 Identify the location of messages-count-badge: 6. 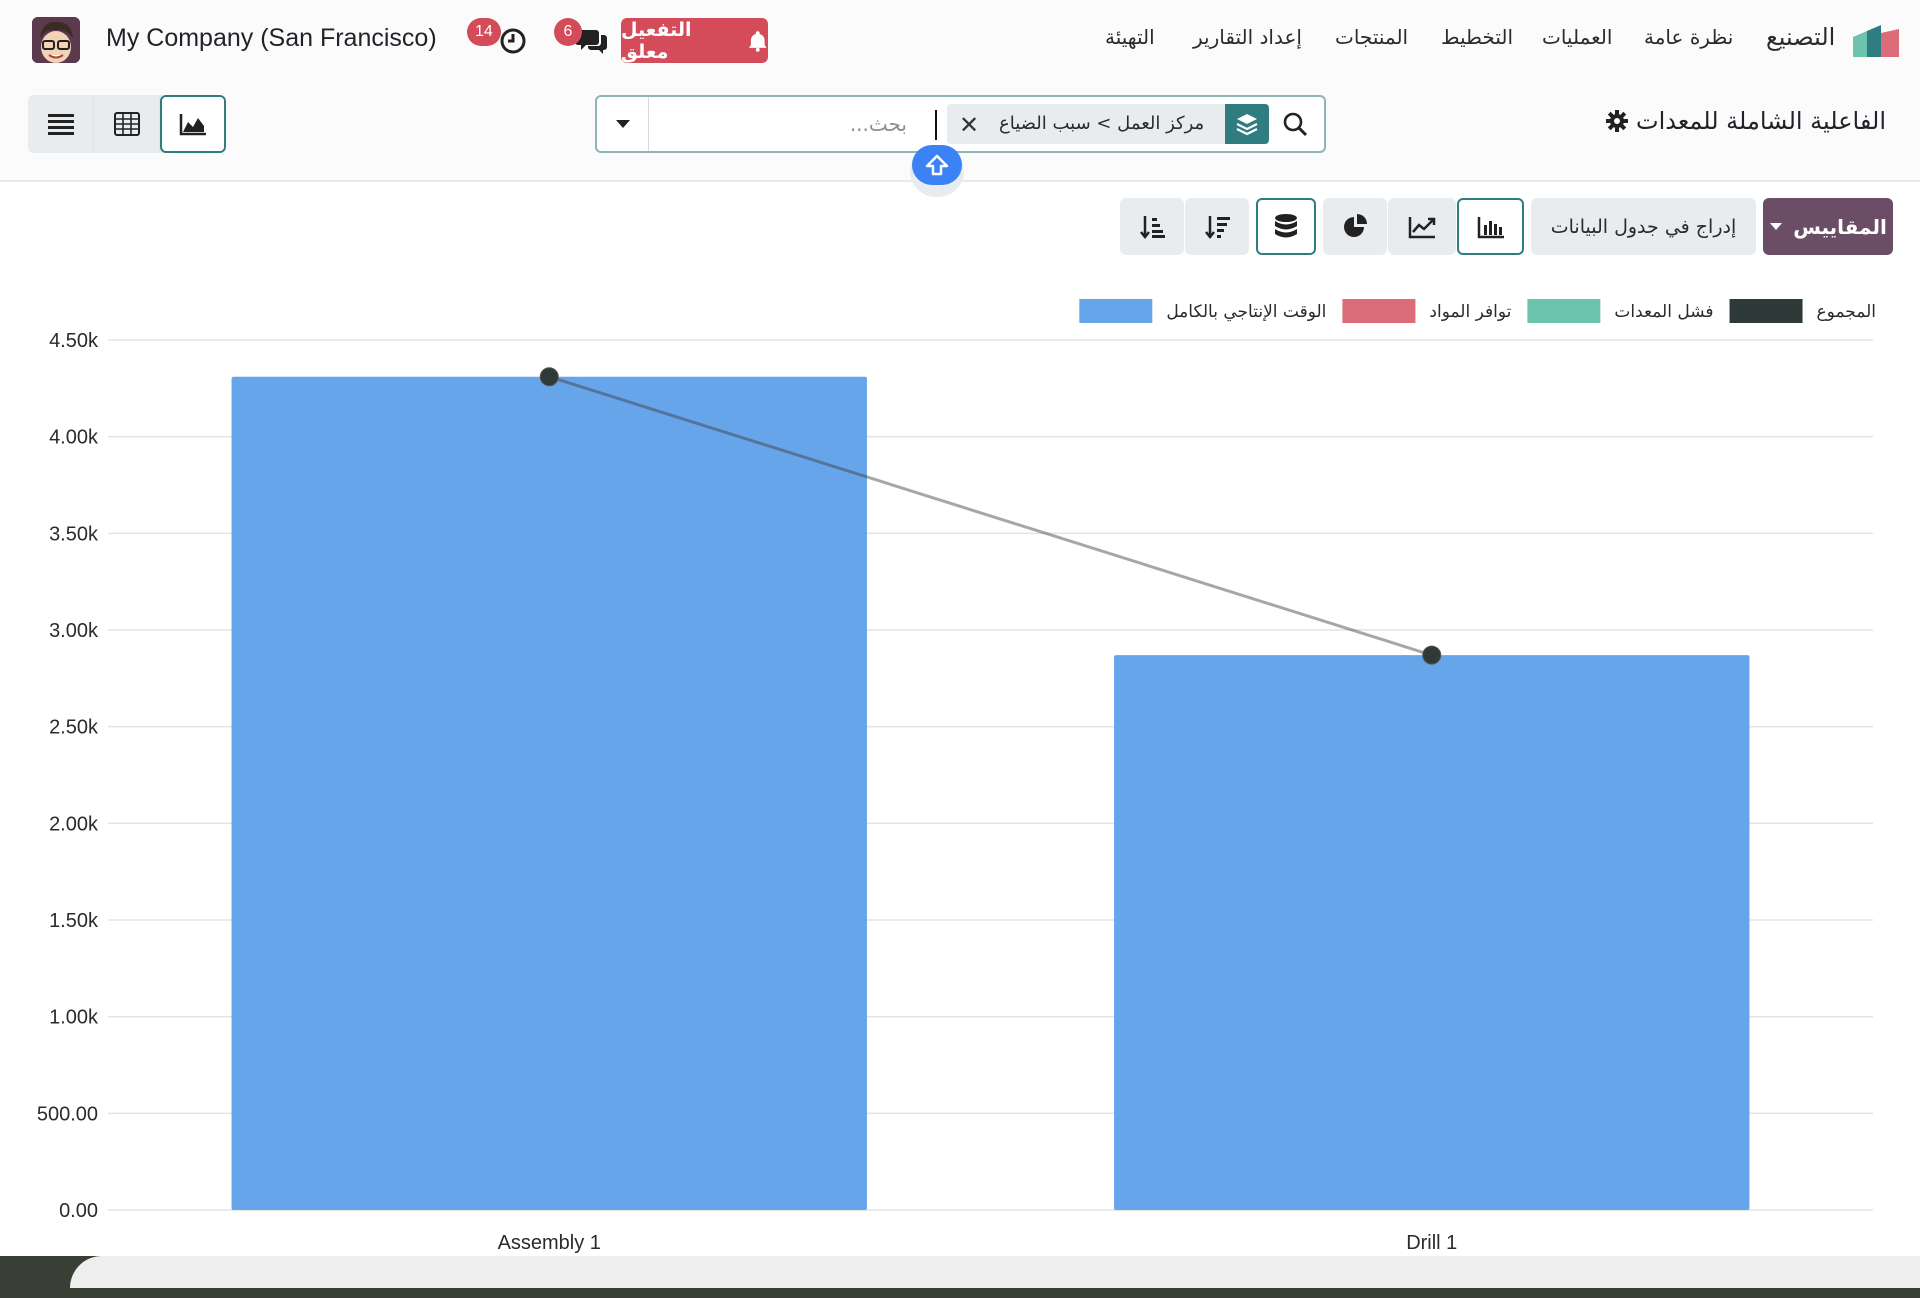
(568, 32).